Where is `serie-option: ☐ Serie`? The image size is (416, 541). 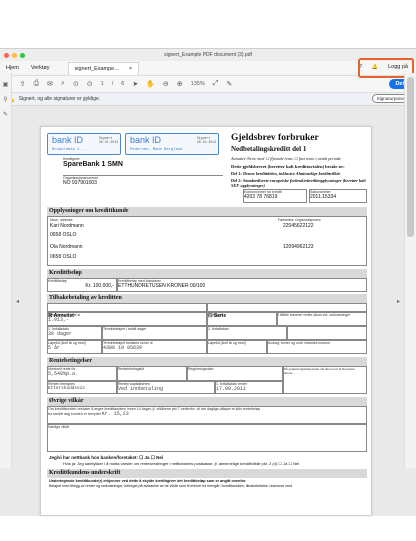 serie-option: ☐ Serie is located at coordinates (287, 311).